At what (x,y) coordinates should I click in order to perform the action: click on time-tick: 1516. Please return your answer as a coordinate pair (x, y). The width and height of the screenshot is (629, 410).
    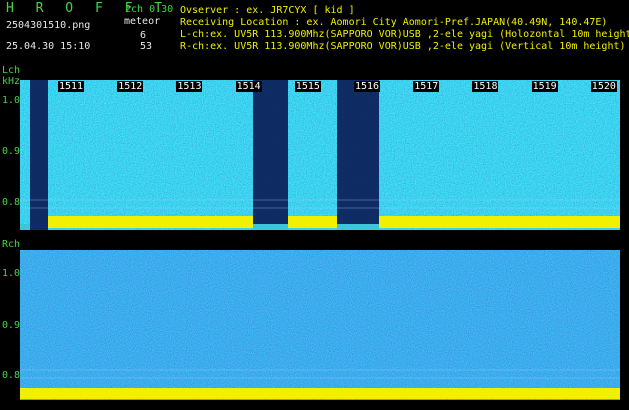
    Looking at the image, I should click on (367, 86).